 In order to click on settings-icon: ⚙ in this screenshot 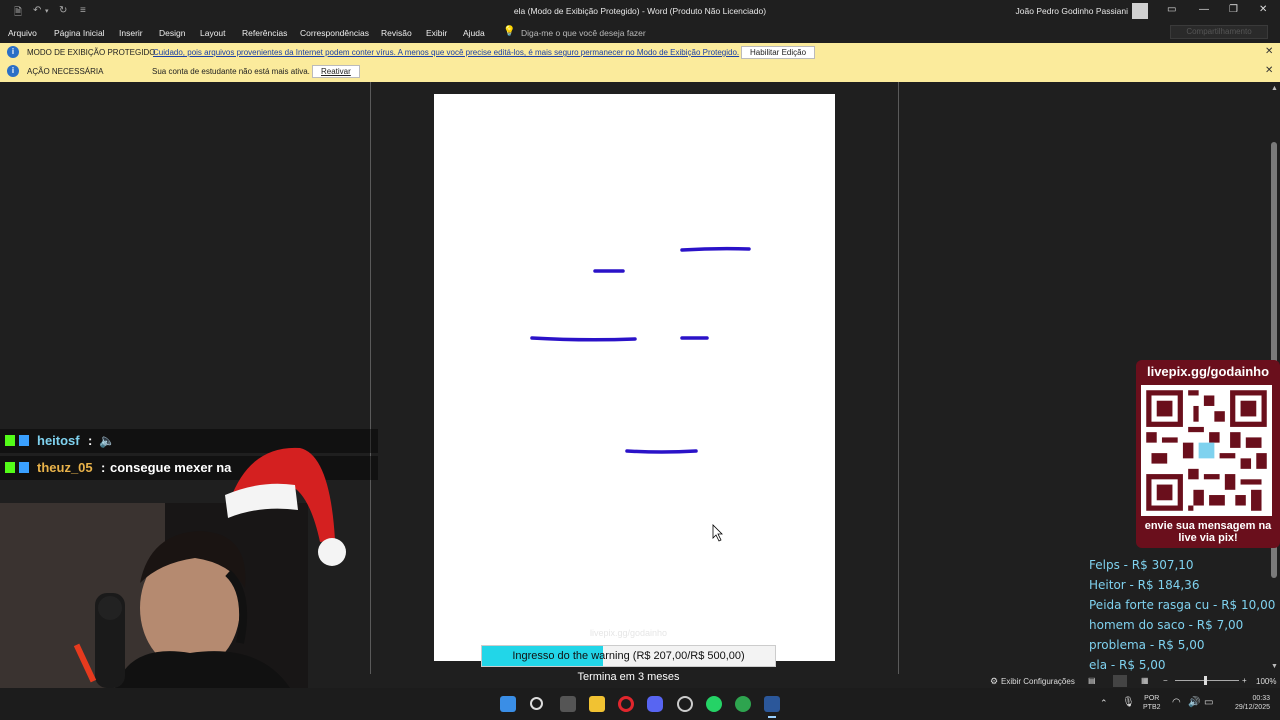, I will do `click(994, 681)`.